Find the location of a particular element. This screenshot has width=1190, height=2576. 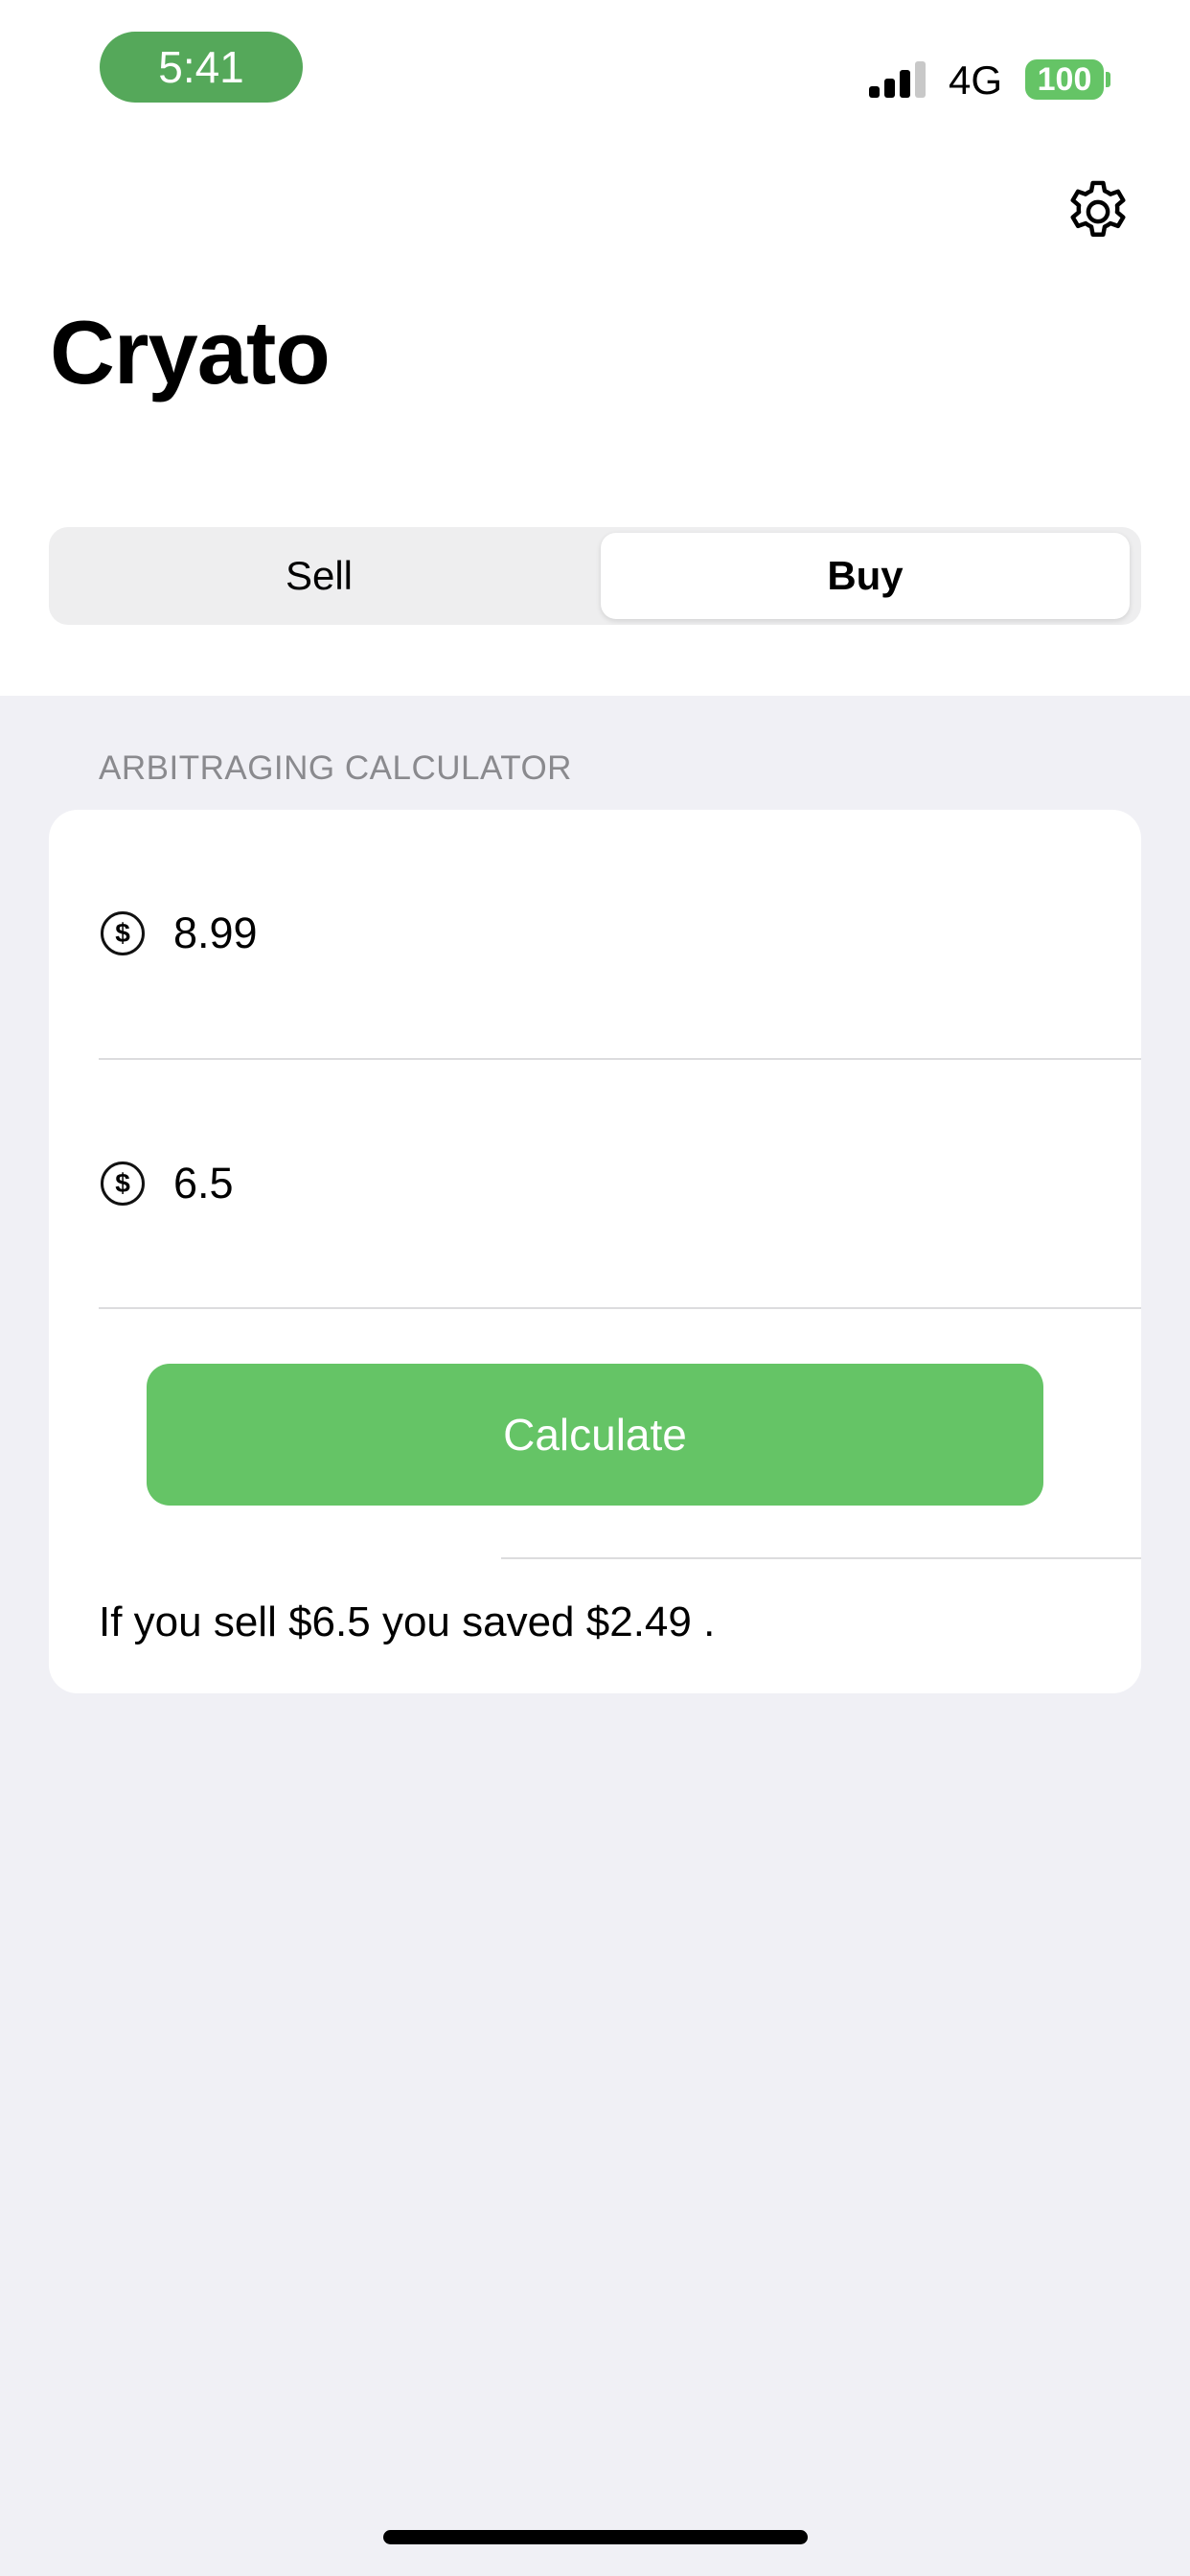

buy-price-field: 6.5 is located at coordinates (203, 1183).